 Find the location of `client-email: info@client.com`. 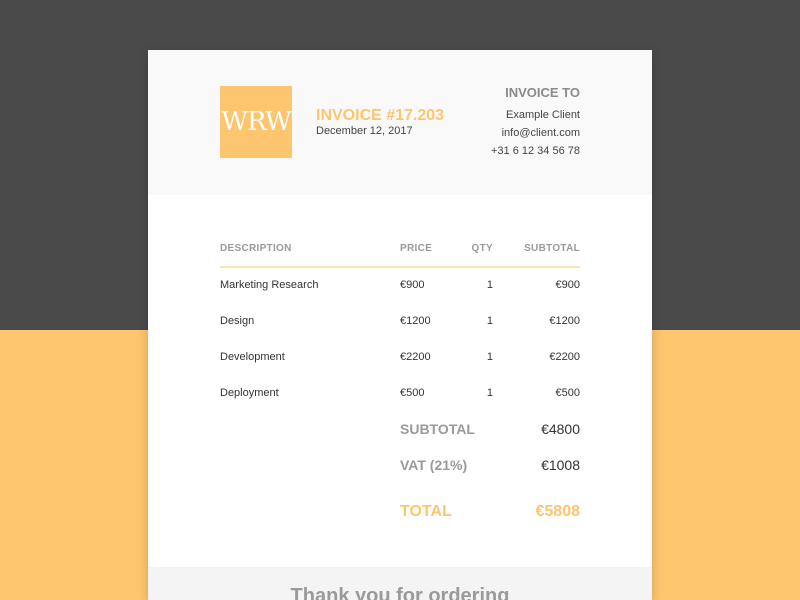

client-email: info@client.com is located at coordinates (540, 133).